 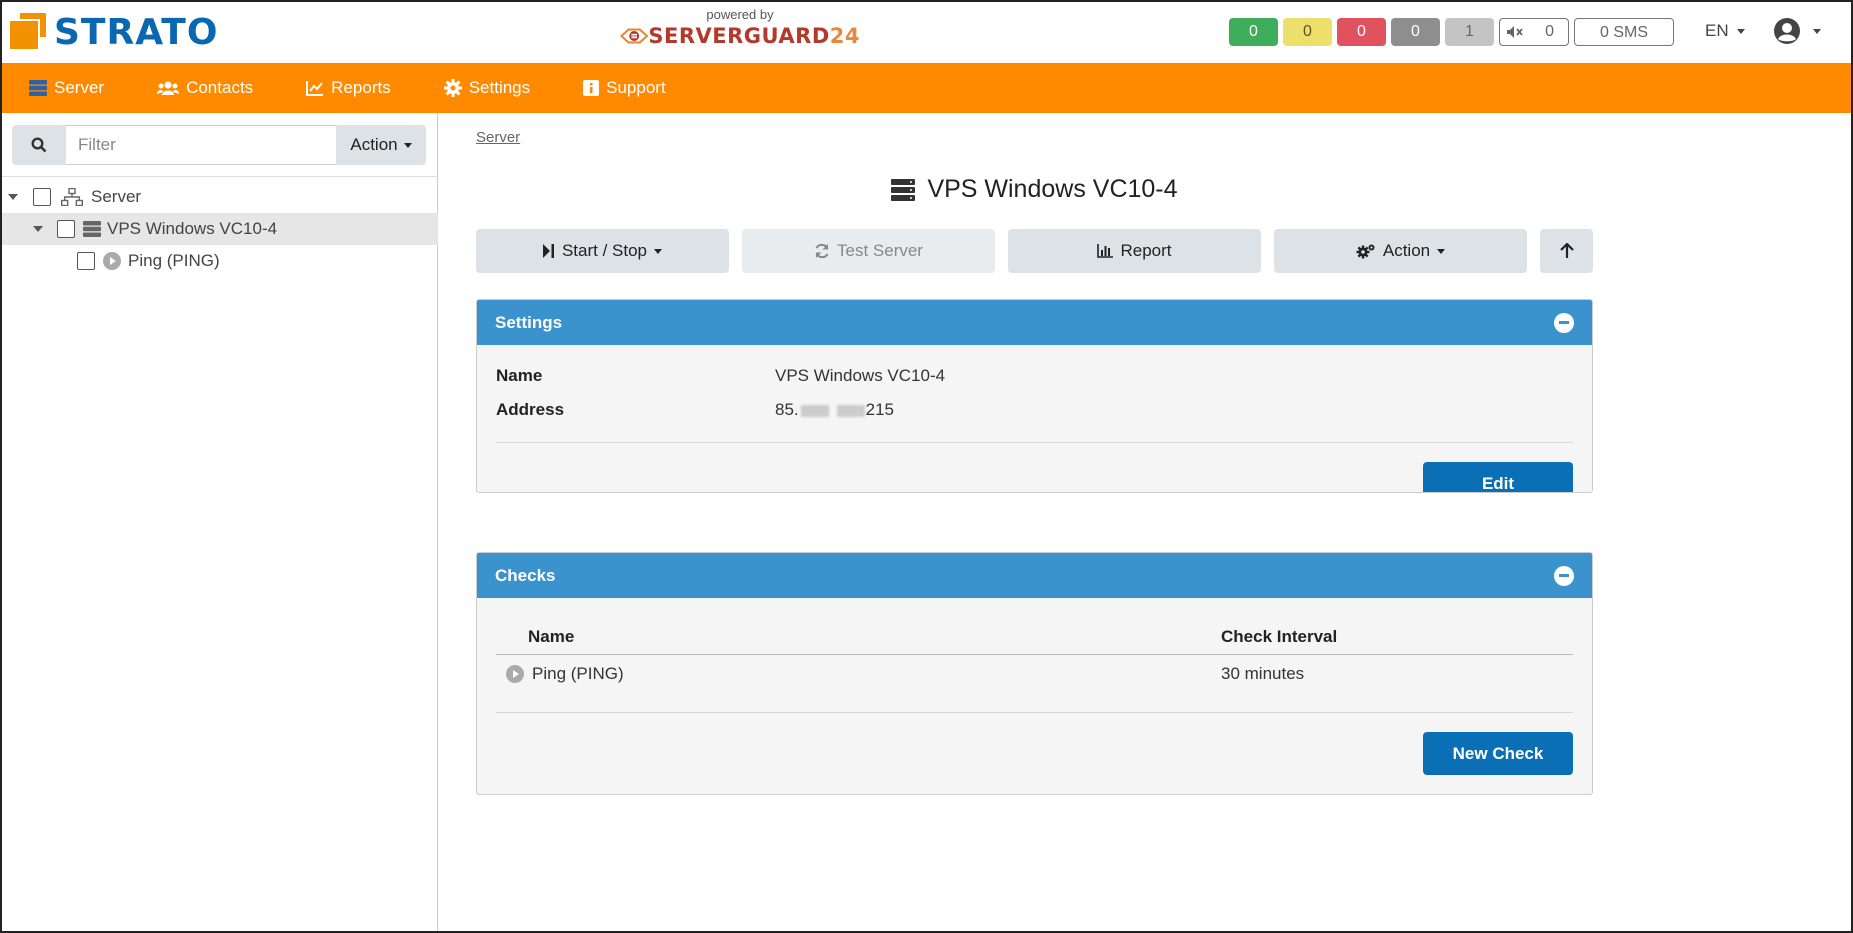 What do you see at coordinates (1279, 637) in the screenshot?
I see `column-header-interval: Check Interval` at bounding box center [1279, 637].